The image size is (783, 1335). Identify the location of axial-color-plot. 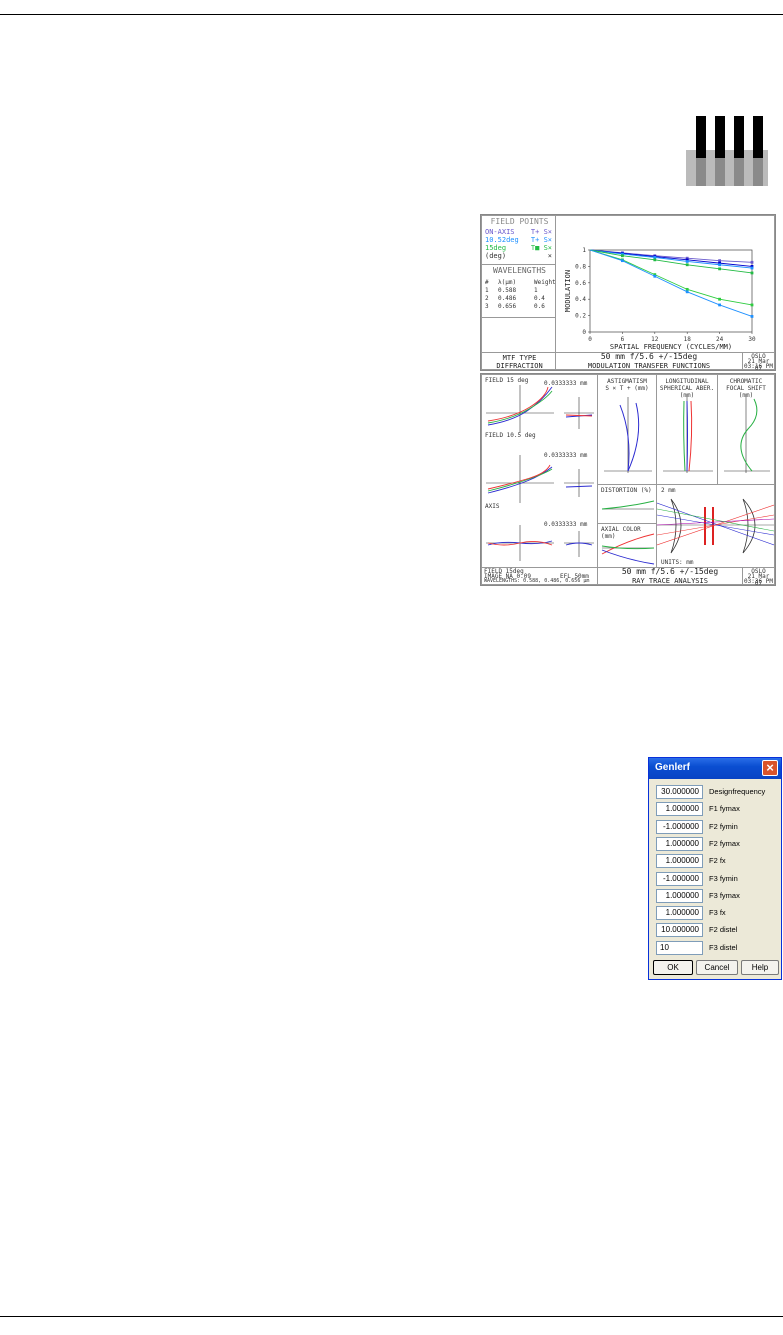
(628, 549).